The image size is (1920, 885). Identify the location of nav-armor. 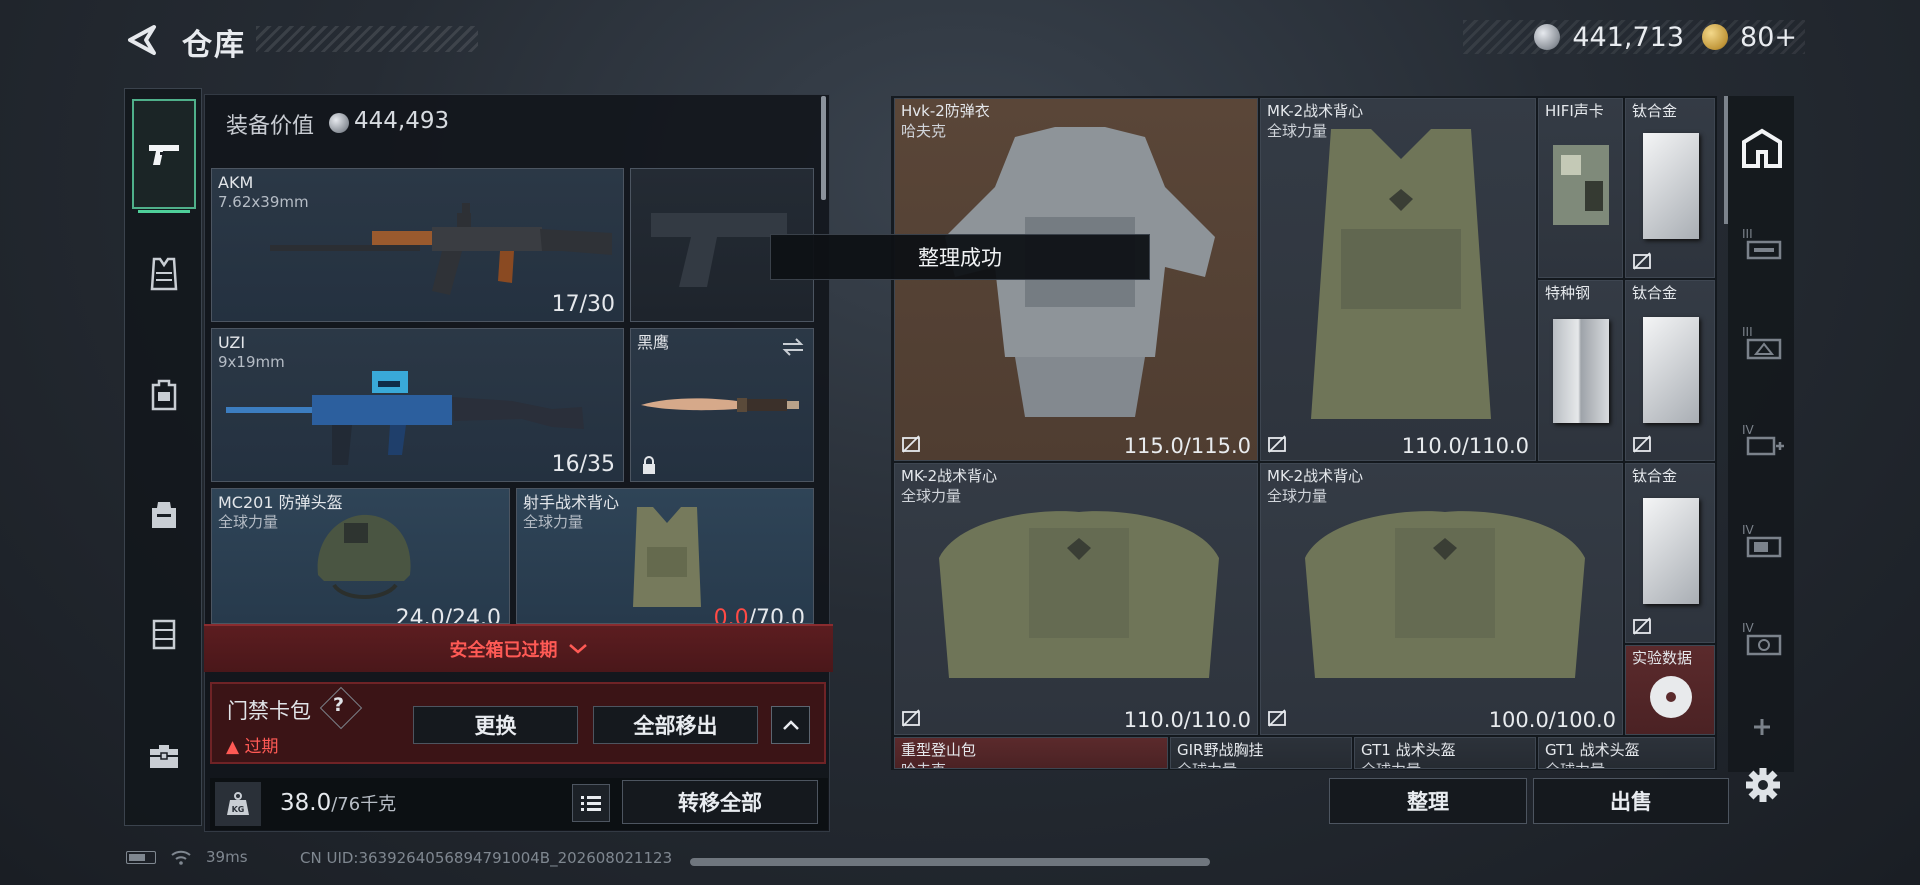
(164, 274).